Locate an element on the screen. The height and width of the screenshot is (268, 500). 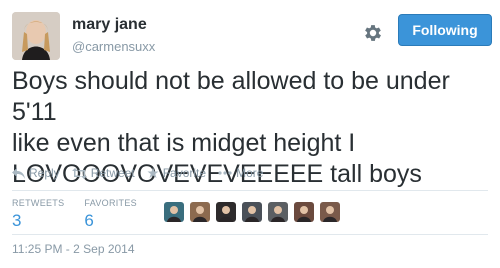
user-avatar is located at coordinates (36, 36).